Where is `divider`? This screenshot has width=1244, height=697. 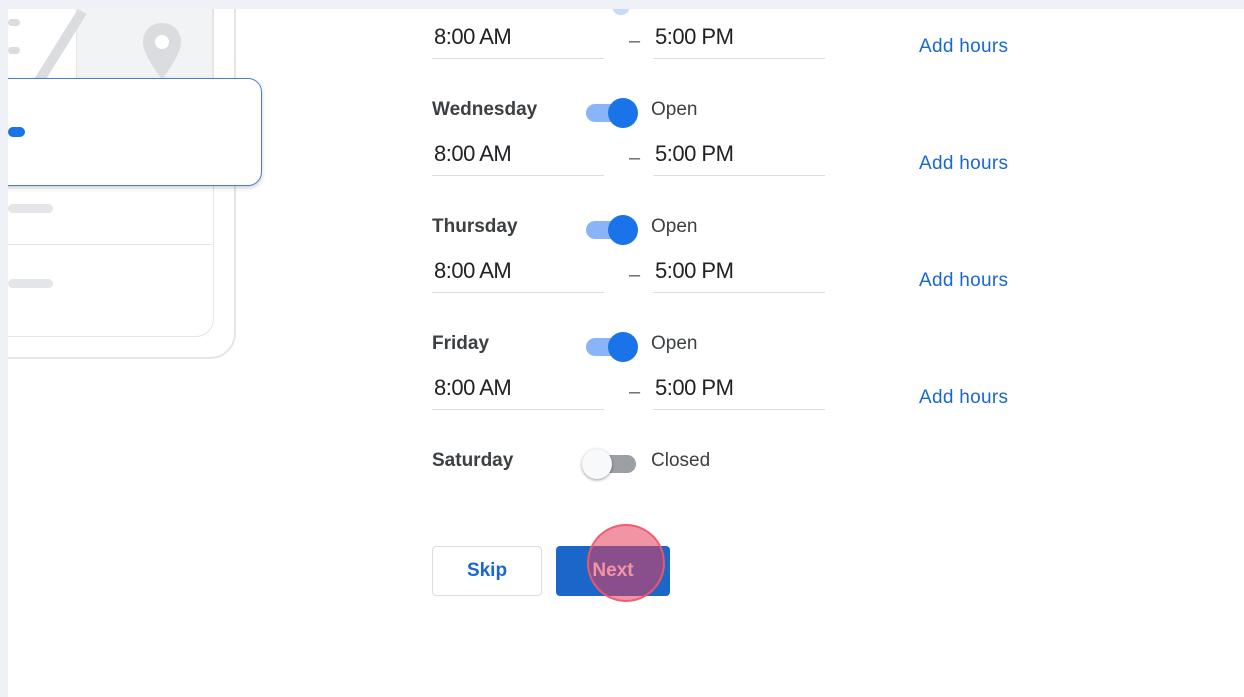 divider is located at coordinates (110, 244).